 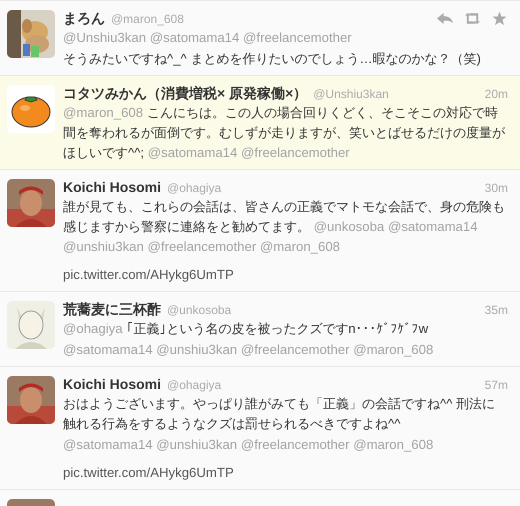 What do you see at coordinates (93, 328) in the screenshot?
I see `mention-link: @ohagiya` at bounding box center [93, 328].